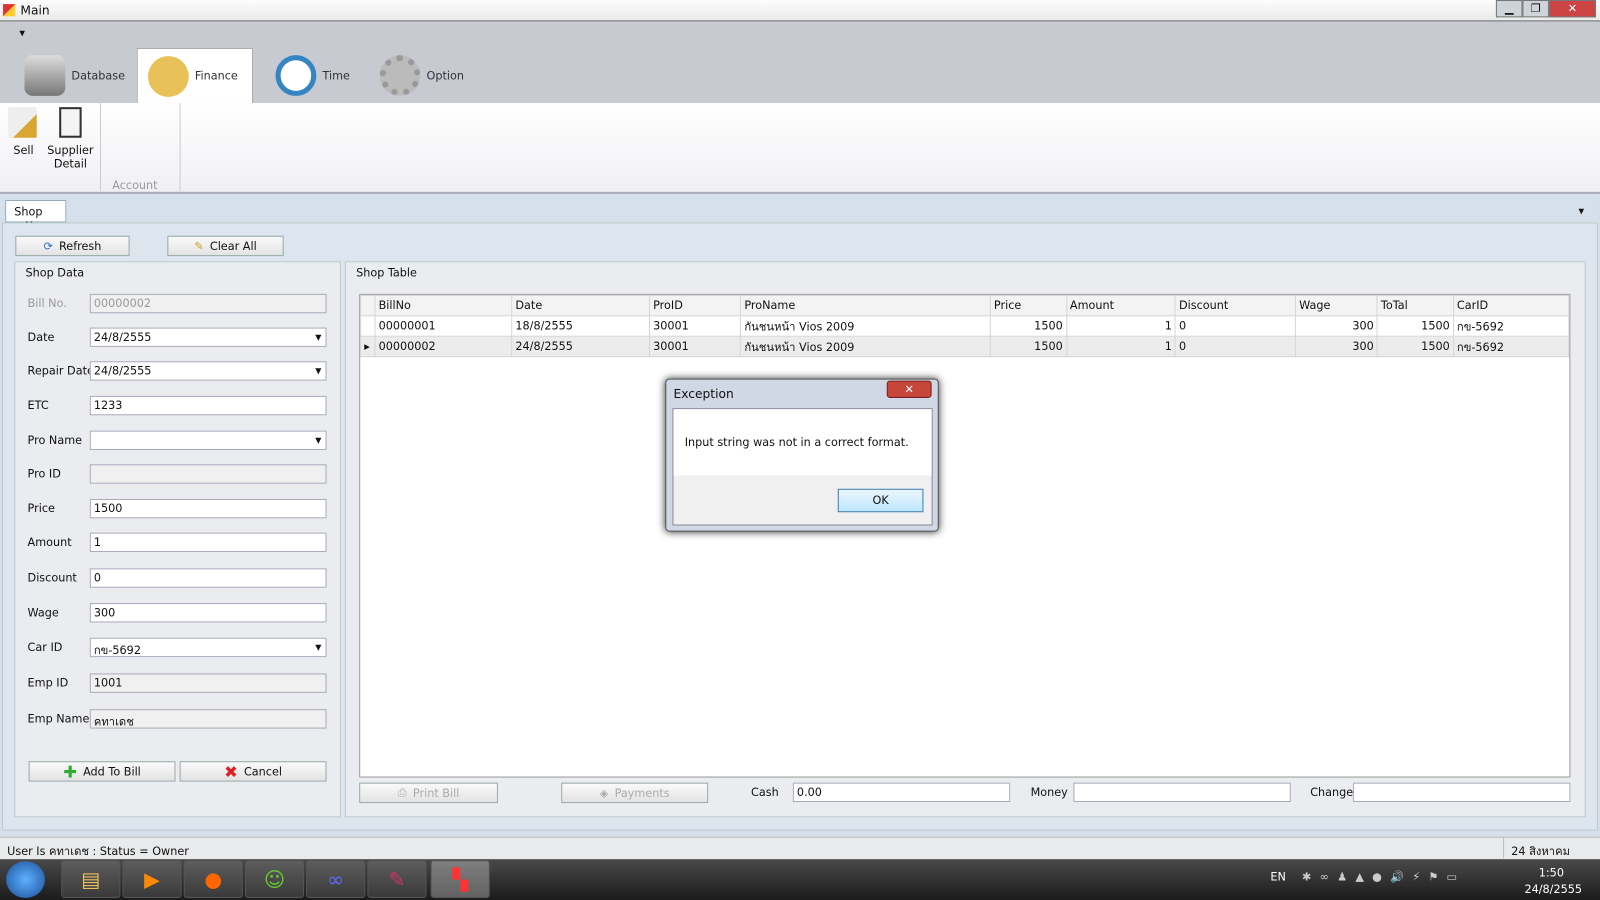 This screenshot has height=900, width=1600. Describe the element at coordinates (800, 148) in the screenshot. I see `ribbon-panel: Account` at that location.